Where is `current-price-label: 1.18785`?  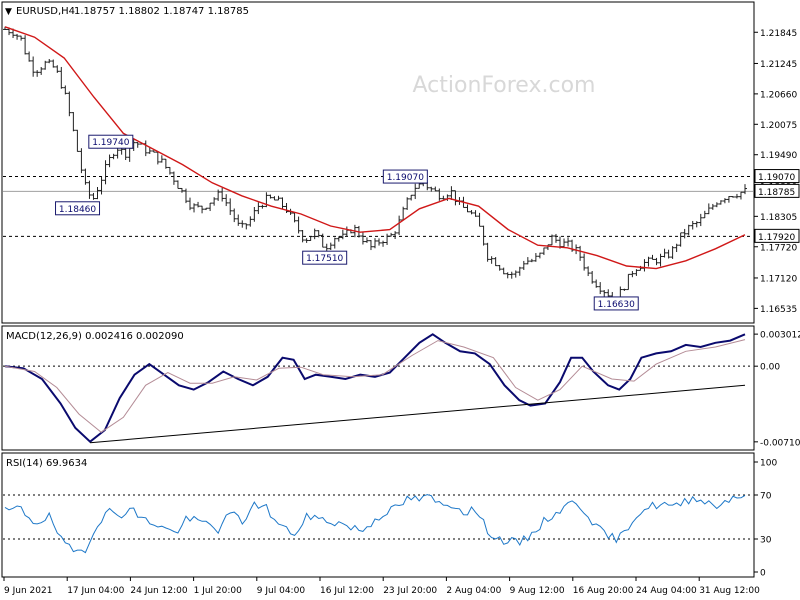
current-price-label: 1.18785 is located at coordinates (776, 193).